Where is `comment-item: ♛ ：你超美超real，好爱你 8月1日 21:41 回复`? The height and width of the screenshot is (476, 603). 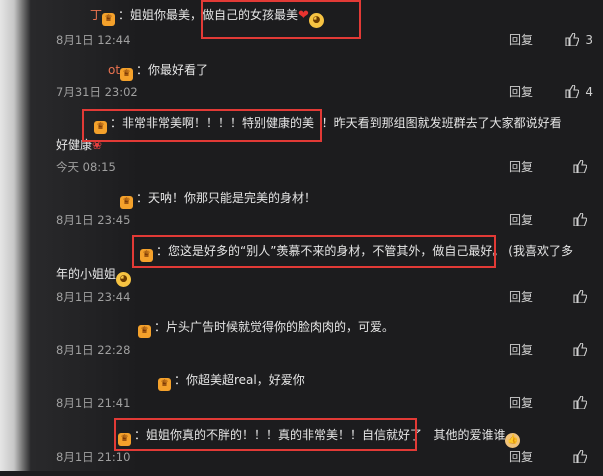
comment-item: ♛ ：你超美超real，好爱你 8月1日 21:41 回复 is located at coordinates (301, 394).